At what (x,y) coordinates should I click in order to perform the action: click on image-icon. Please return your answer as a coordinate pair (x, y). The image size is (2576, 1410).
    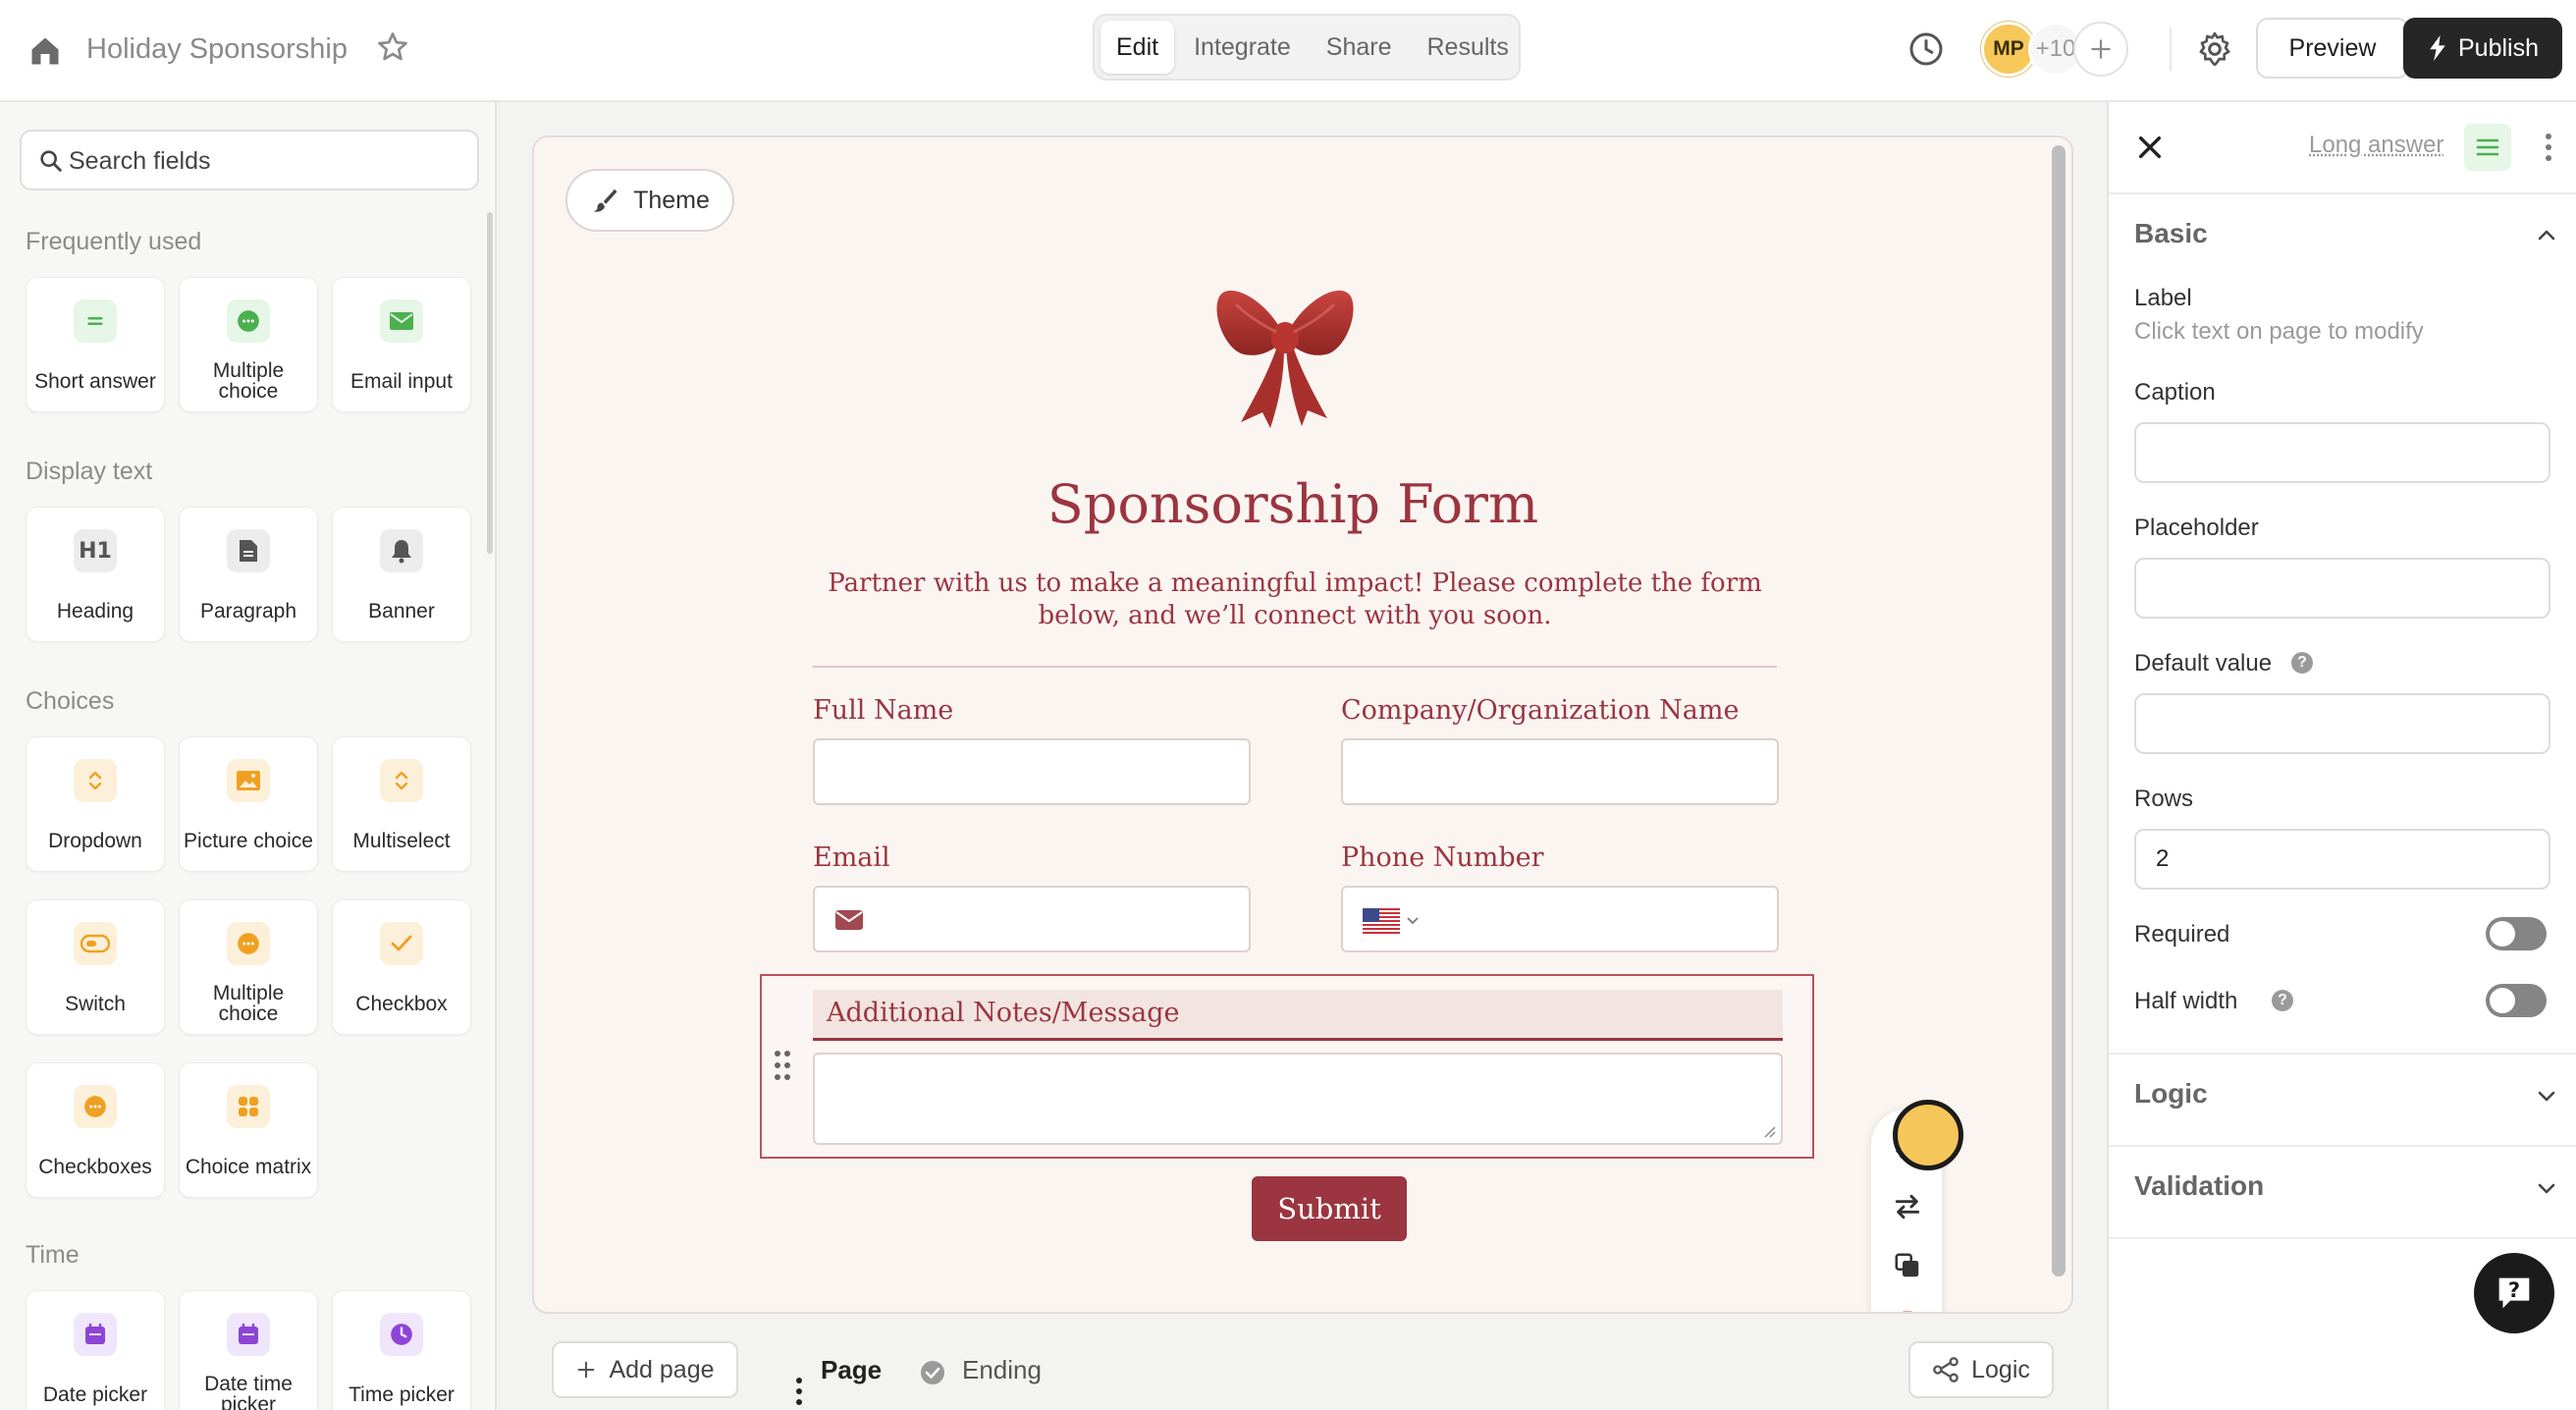
    Looking at the image, I should click on (248, 780).